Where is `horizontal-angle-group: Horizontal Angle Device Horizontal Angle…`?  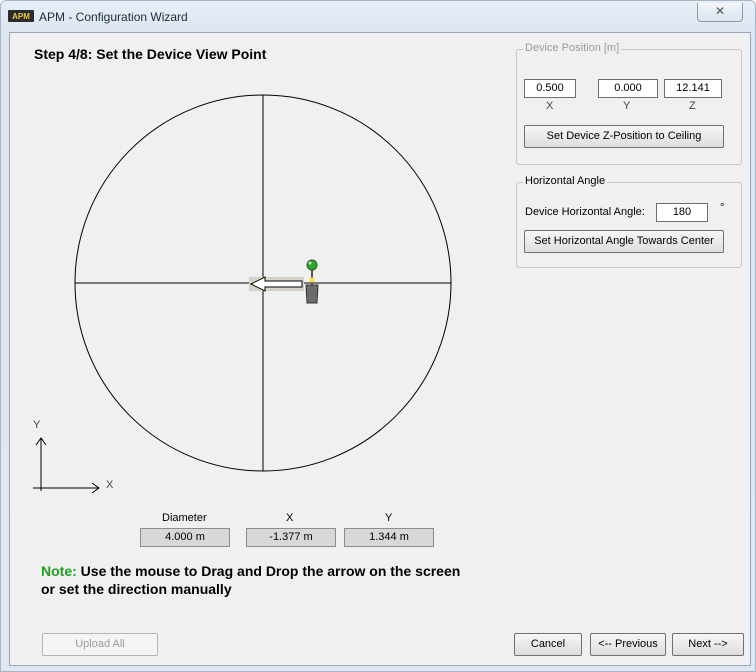
horizontal-angle-group: Horizontal Angle Device Horizontal Angle… is located at coordinates (629, 221).